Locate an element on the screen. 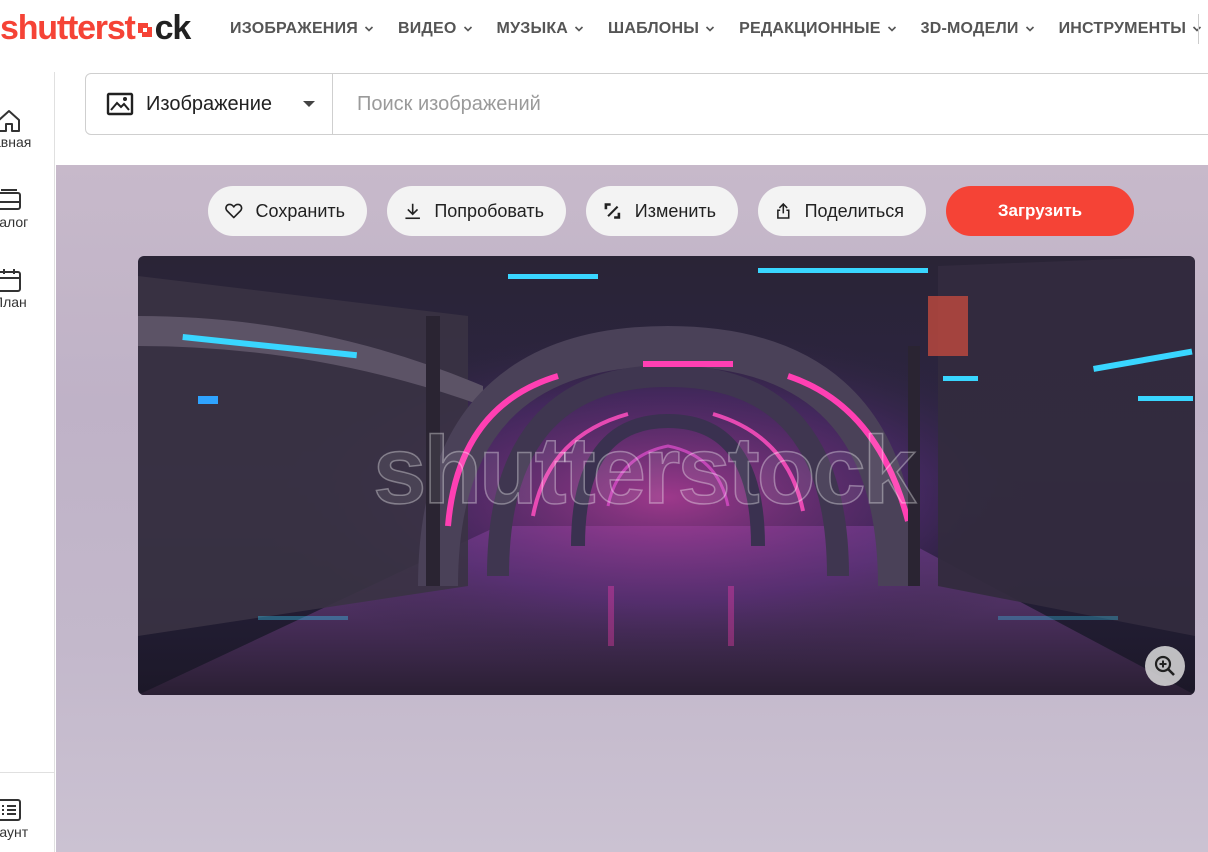 Image resolution: width=1208 pixels, height=852 pixels. nav-item-templates: ШАБЛОНЫ is located at coordinates (661, 29).